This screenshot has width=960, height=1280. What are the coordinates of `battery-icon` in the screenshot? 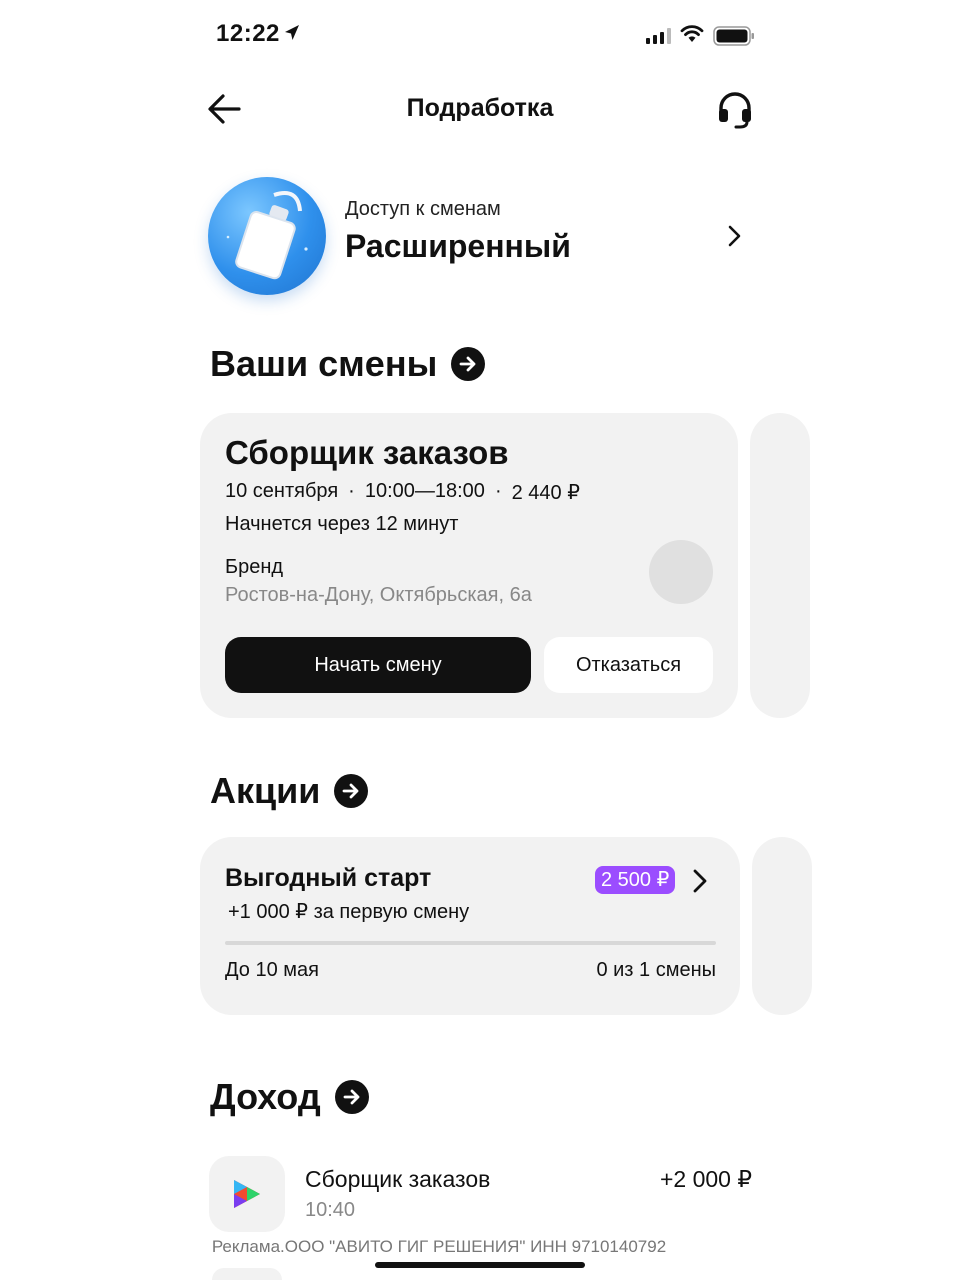 It's located at (733, 36).